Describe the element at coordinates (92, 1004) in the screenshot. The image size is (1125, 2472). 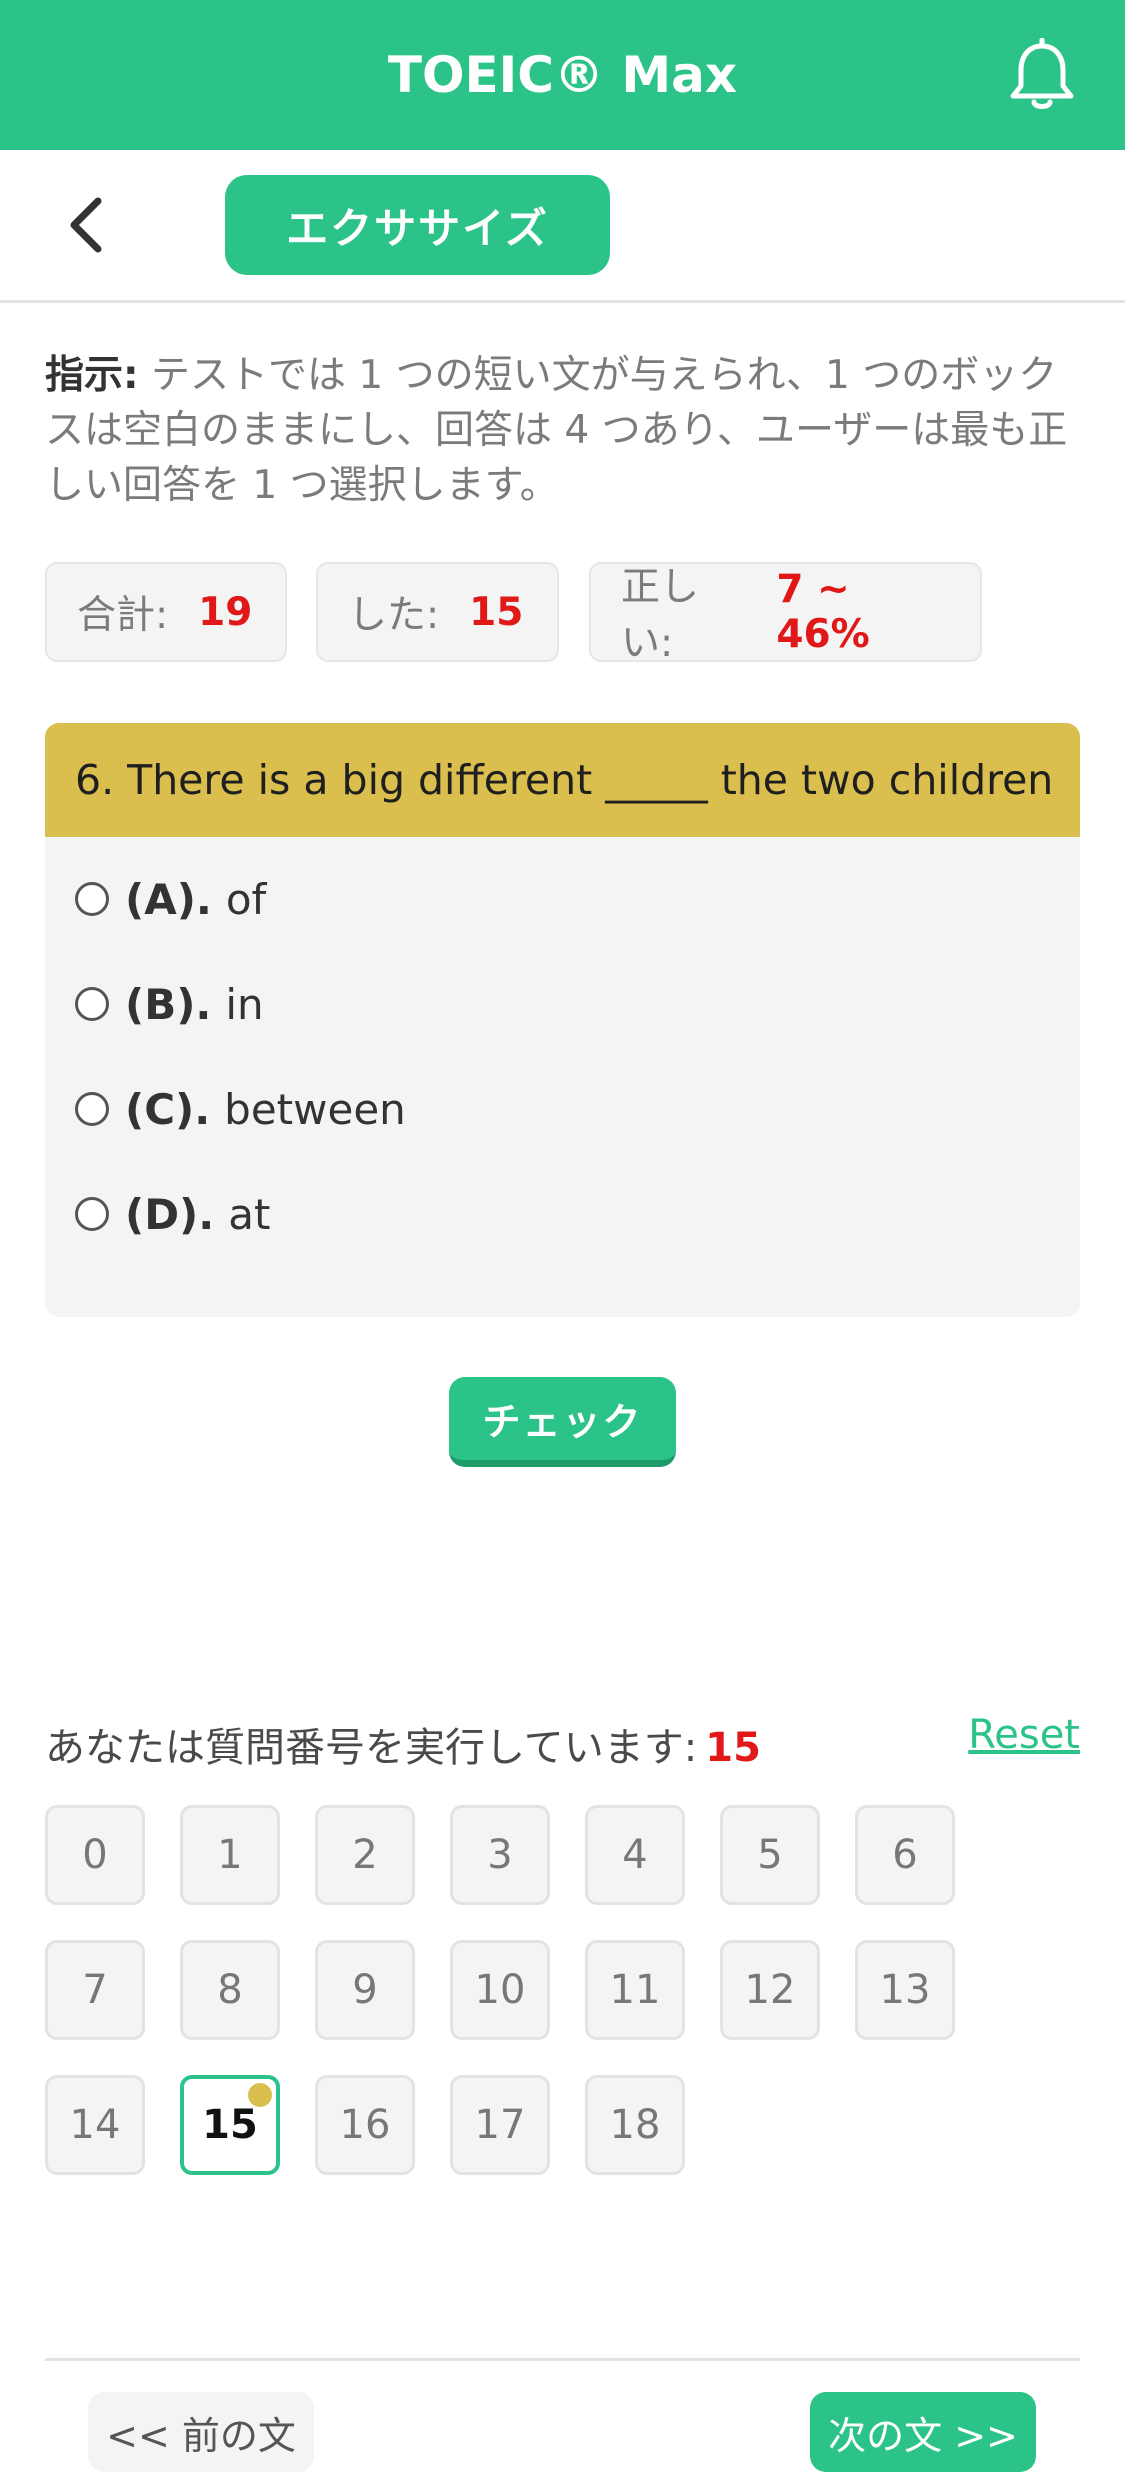
I see `radio-b` at that location.